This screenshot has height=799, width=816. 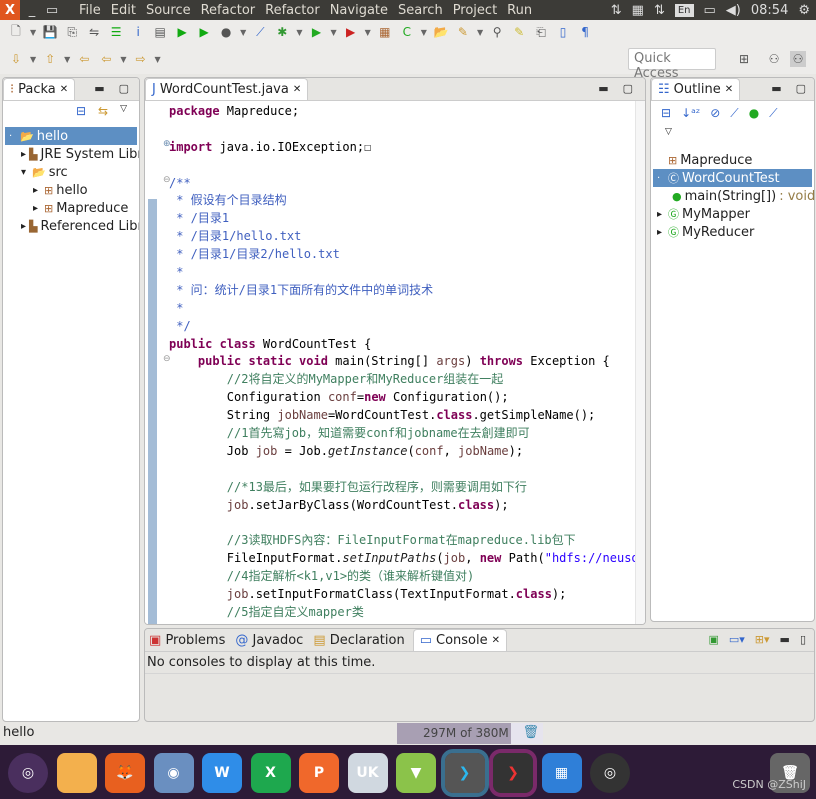 What do you see at coordinates (227, 89) in the screenshot?
I see `tab-wordcounttest-java: J WordCountTest.java ✕` at bounding box center [227, 89].